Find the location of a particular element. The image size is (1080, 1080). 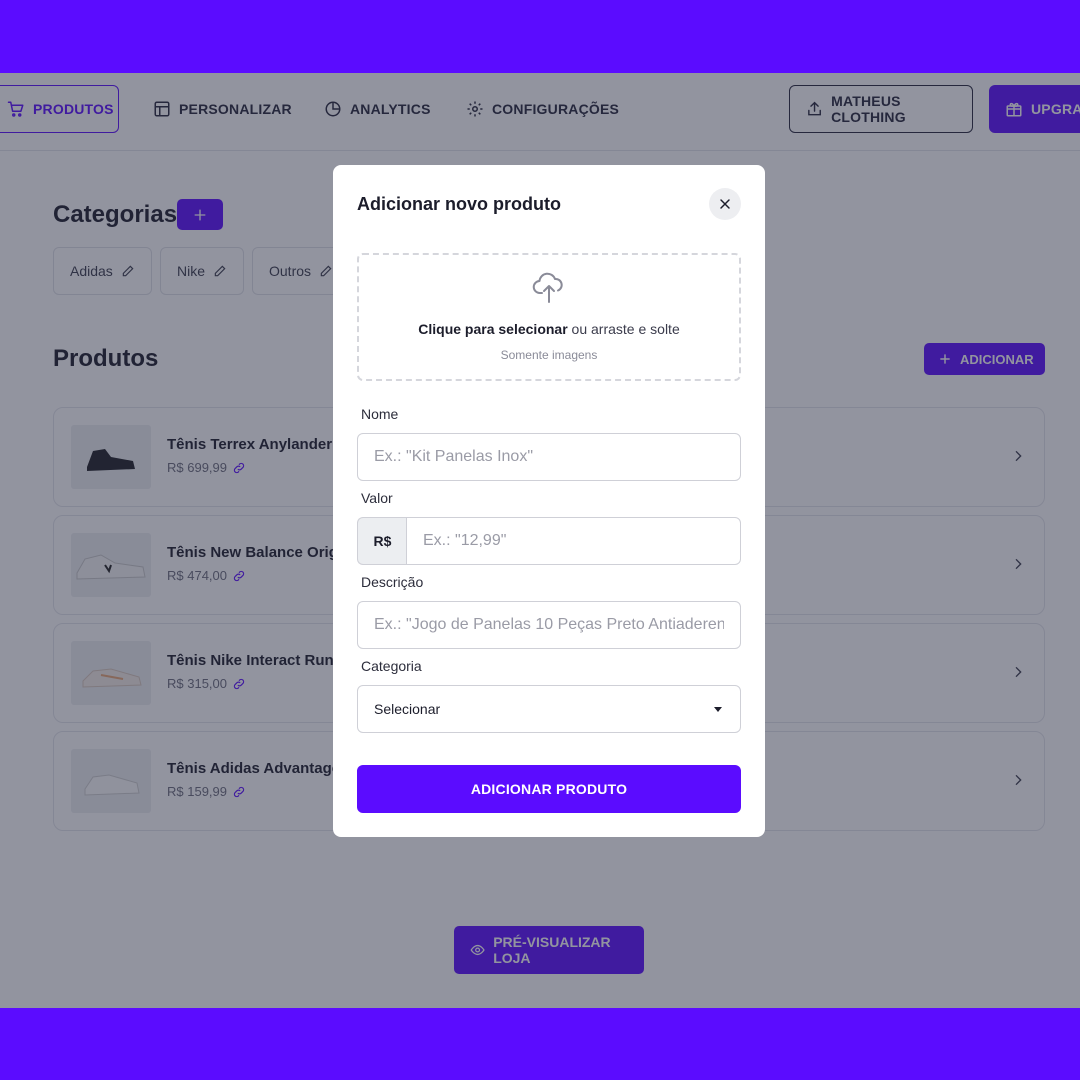

bottom-banner is located at coordinates (540, 1044).